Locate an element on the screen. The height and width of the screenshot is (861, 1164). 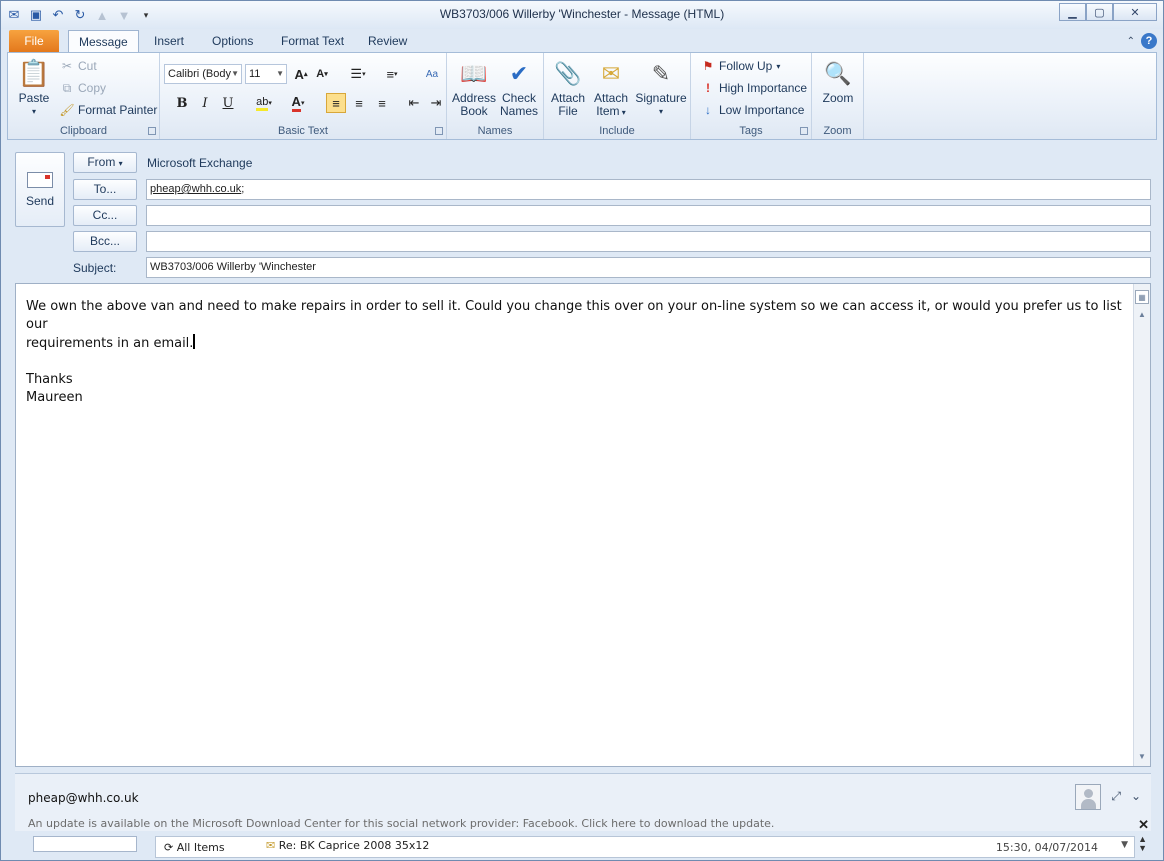
attach-item-button: ✉ Attach Item ▾ is located at coordinates (611, 88).